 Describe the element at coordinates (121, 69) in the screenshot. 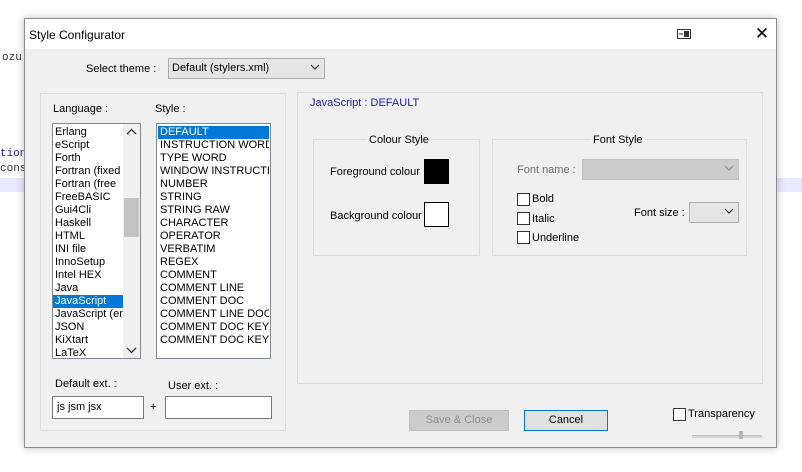

I see `select-theme-label: Select theme :` at that location.